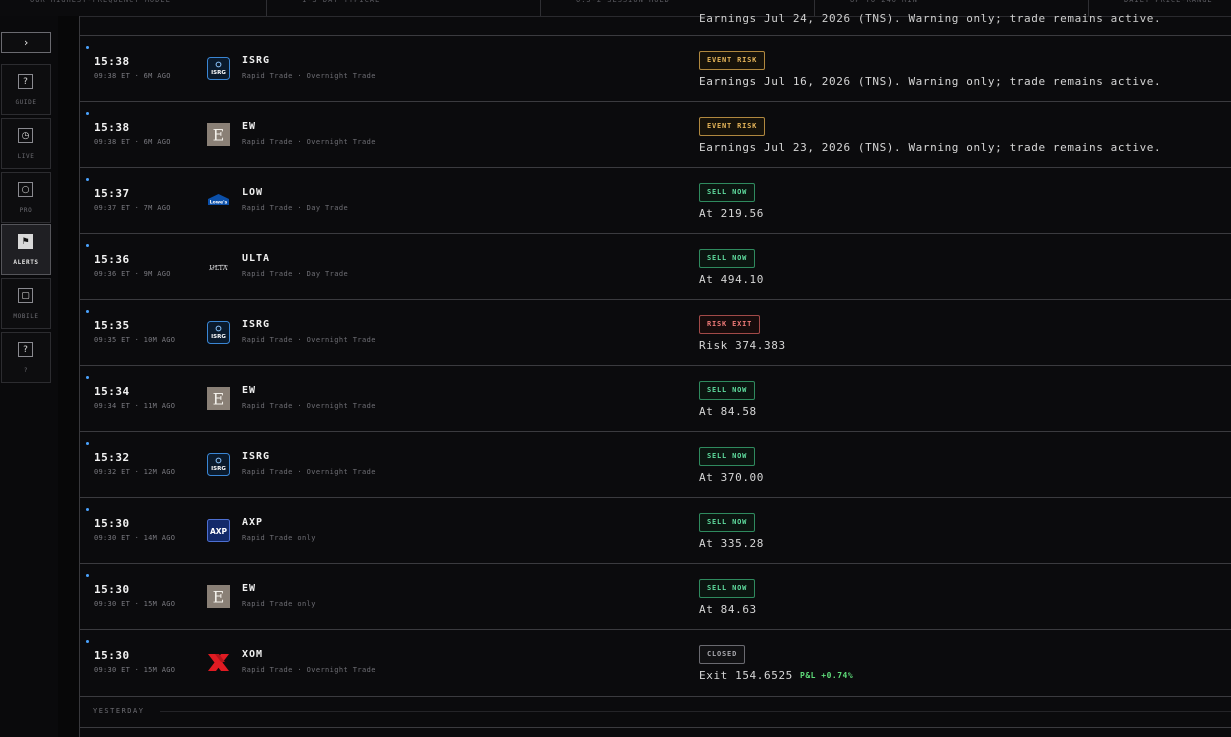 This screenshot has width=1231, height=737. What do you see at coordinates (26, 89) in the screenshot?
I see `nav-guide-button: ? GUIDE` at bounding box center [26, 89].